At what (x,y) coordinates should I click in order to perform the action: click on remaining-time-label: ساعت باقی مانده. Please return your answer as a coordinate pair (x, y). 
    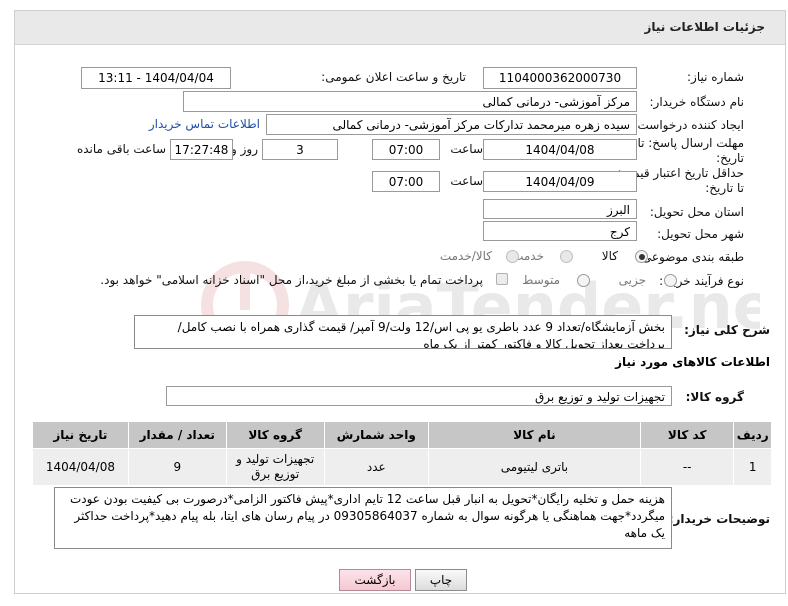
    Looking at the image, I should click on (121, 149).